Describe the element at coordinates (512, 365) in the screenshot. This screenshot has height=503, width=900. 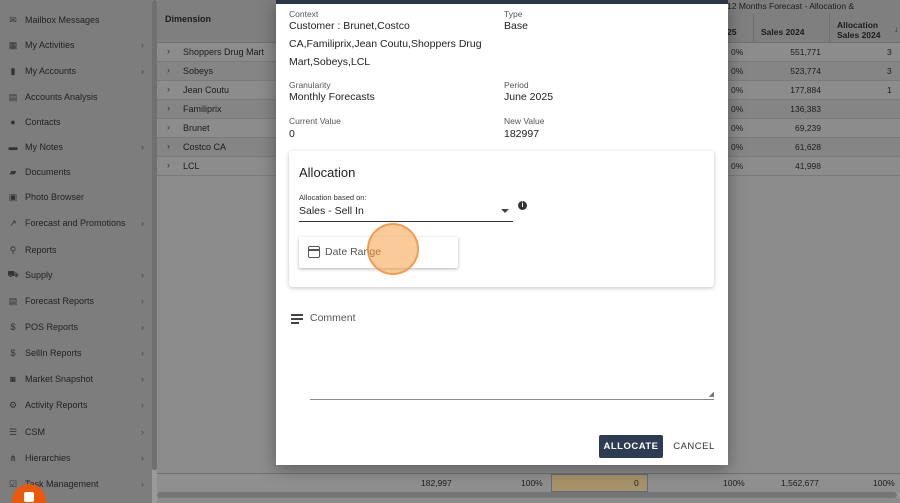
I see `comment-textarea: ◢` at that location.